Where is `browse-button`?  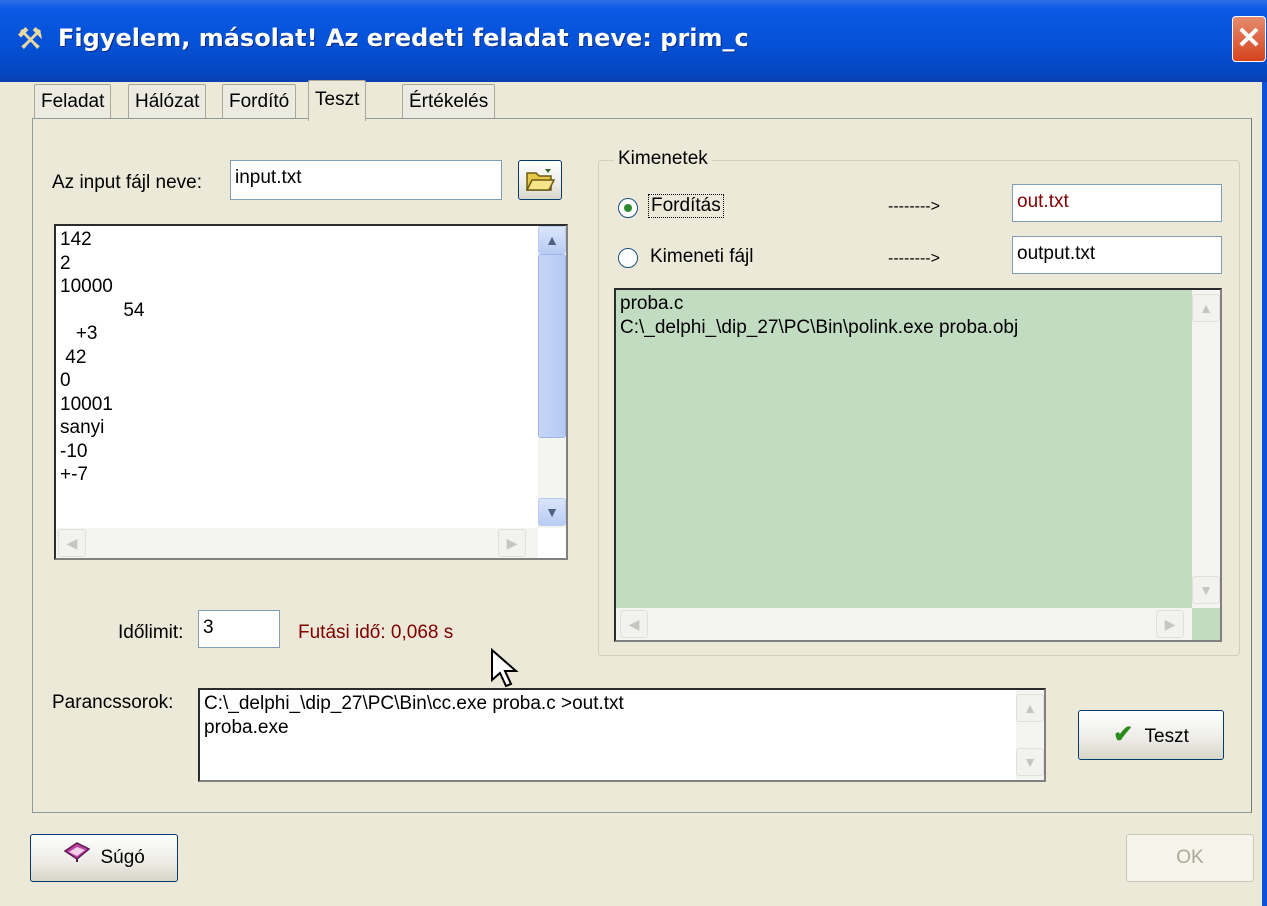
browse-button is located at coordinates (540, 180).